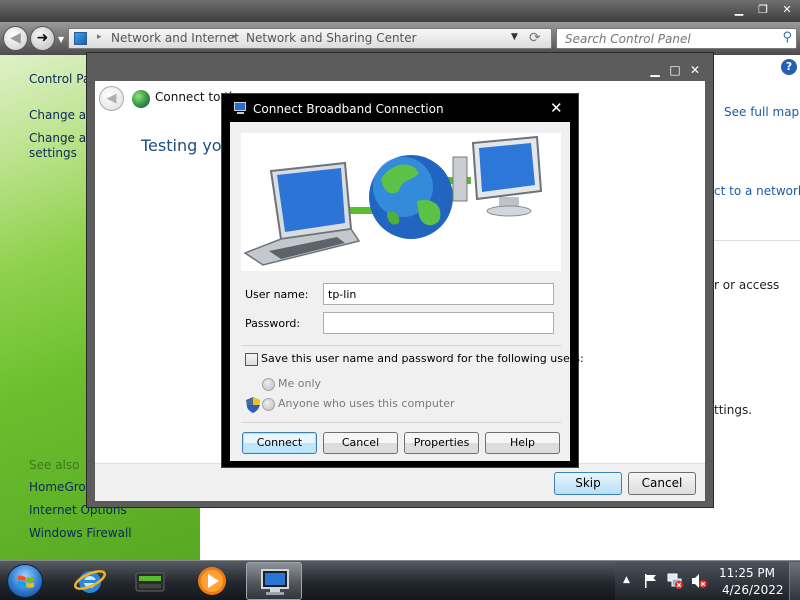  I want to click on wizard-cancel-button: Cancel, so click(662, 483).